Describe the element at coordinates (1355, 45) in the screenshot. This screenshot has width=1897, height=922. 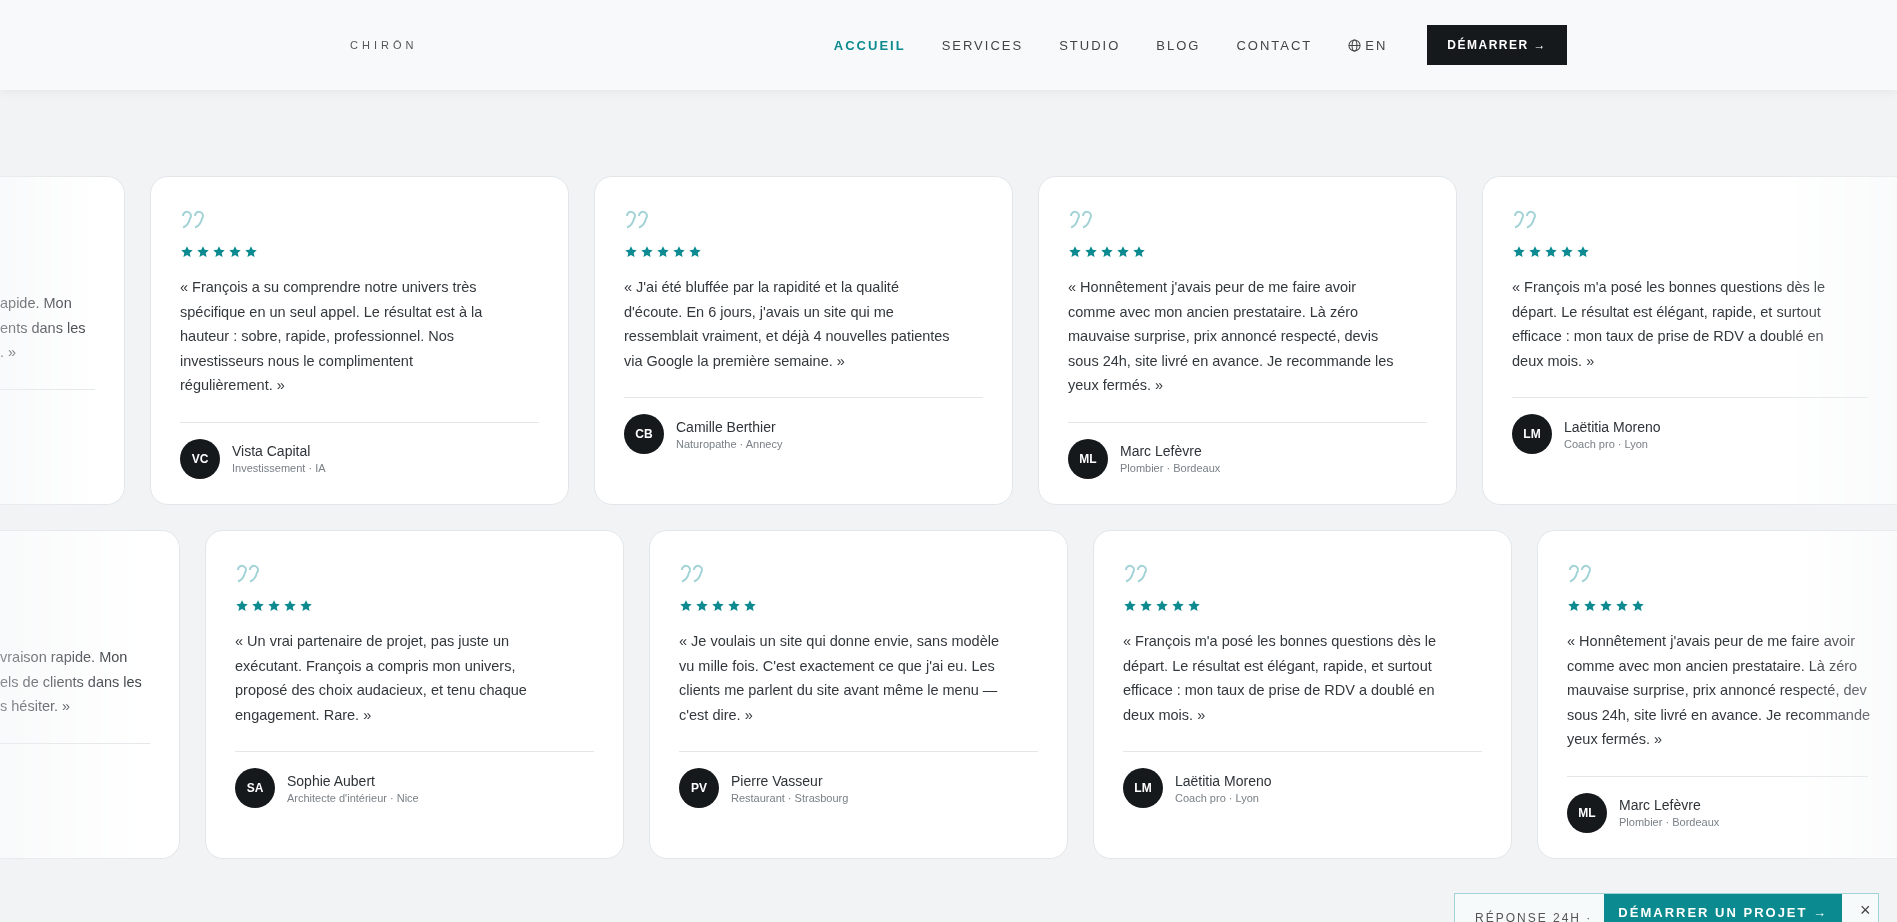
I see `globe-icon` at that location.